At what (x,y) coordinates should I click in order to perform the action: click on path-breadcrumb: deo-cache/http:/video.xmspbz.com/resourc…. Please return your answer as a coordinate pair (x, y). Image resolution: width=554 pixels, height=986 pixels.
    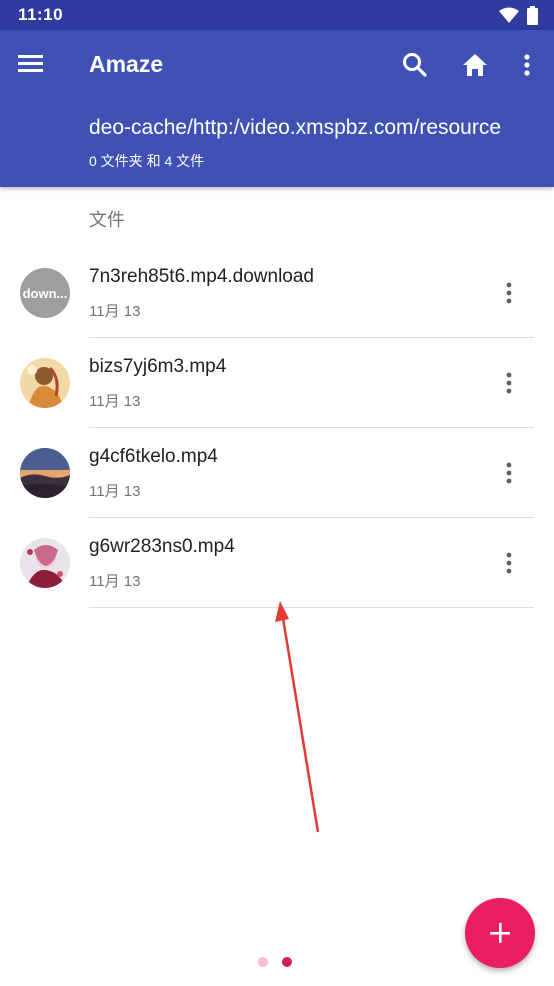
    Looking at the image, I should click on (312, 130).